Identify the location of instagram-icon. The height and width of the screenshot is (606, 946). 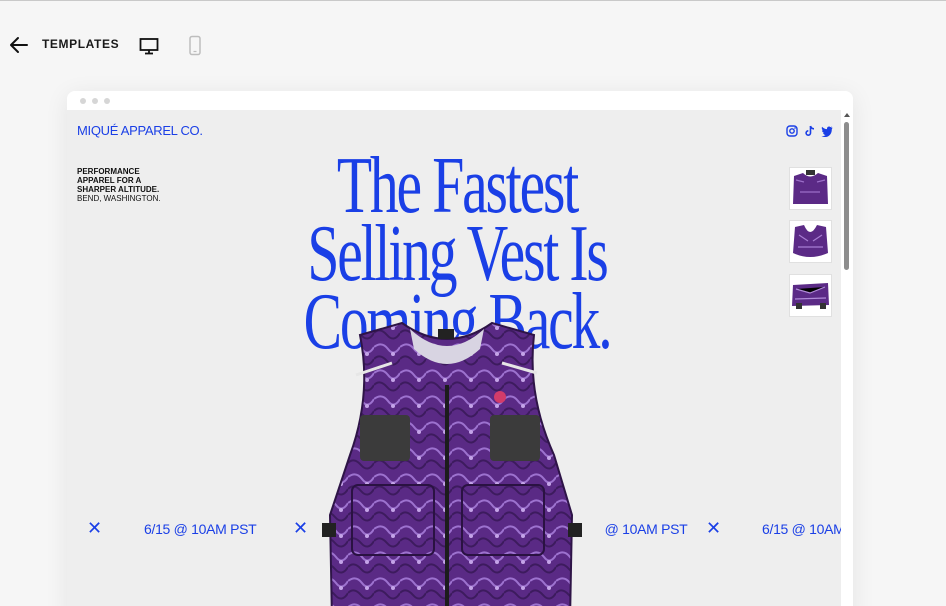
(792, 130).